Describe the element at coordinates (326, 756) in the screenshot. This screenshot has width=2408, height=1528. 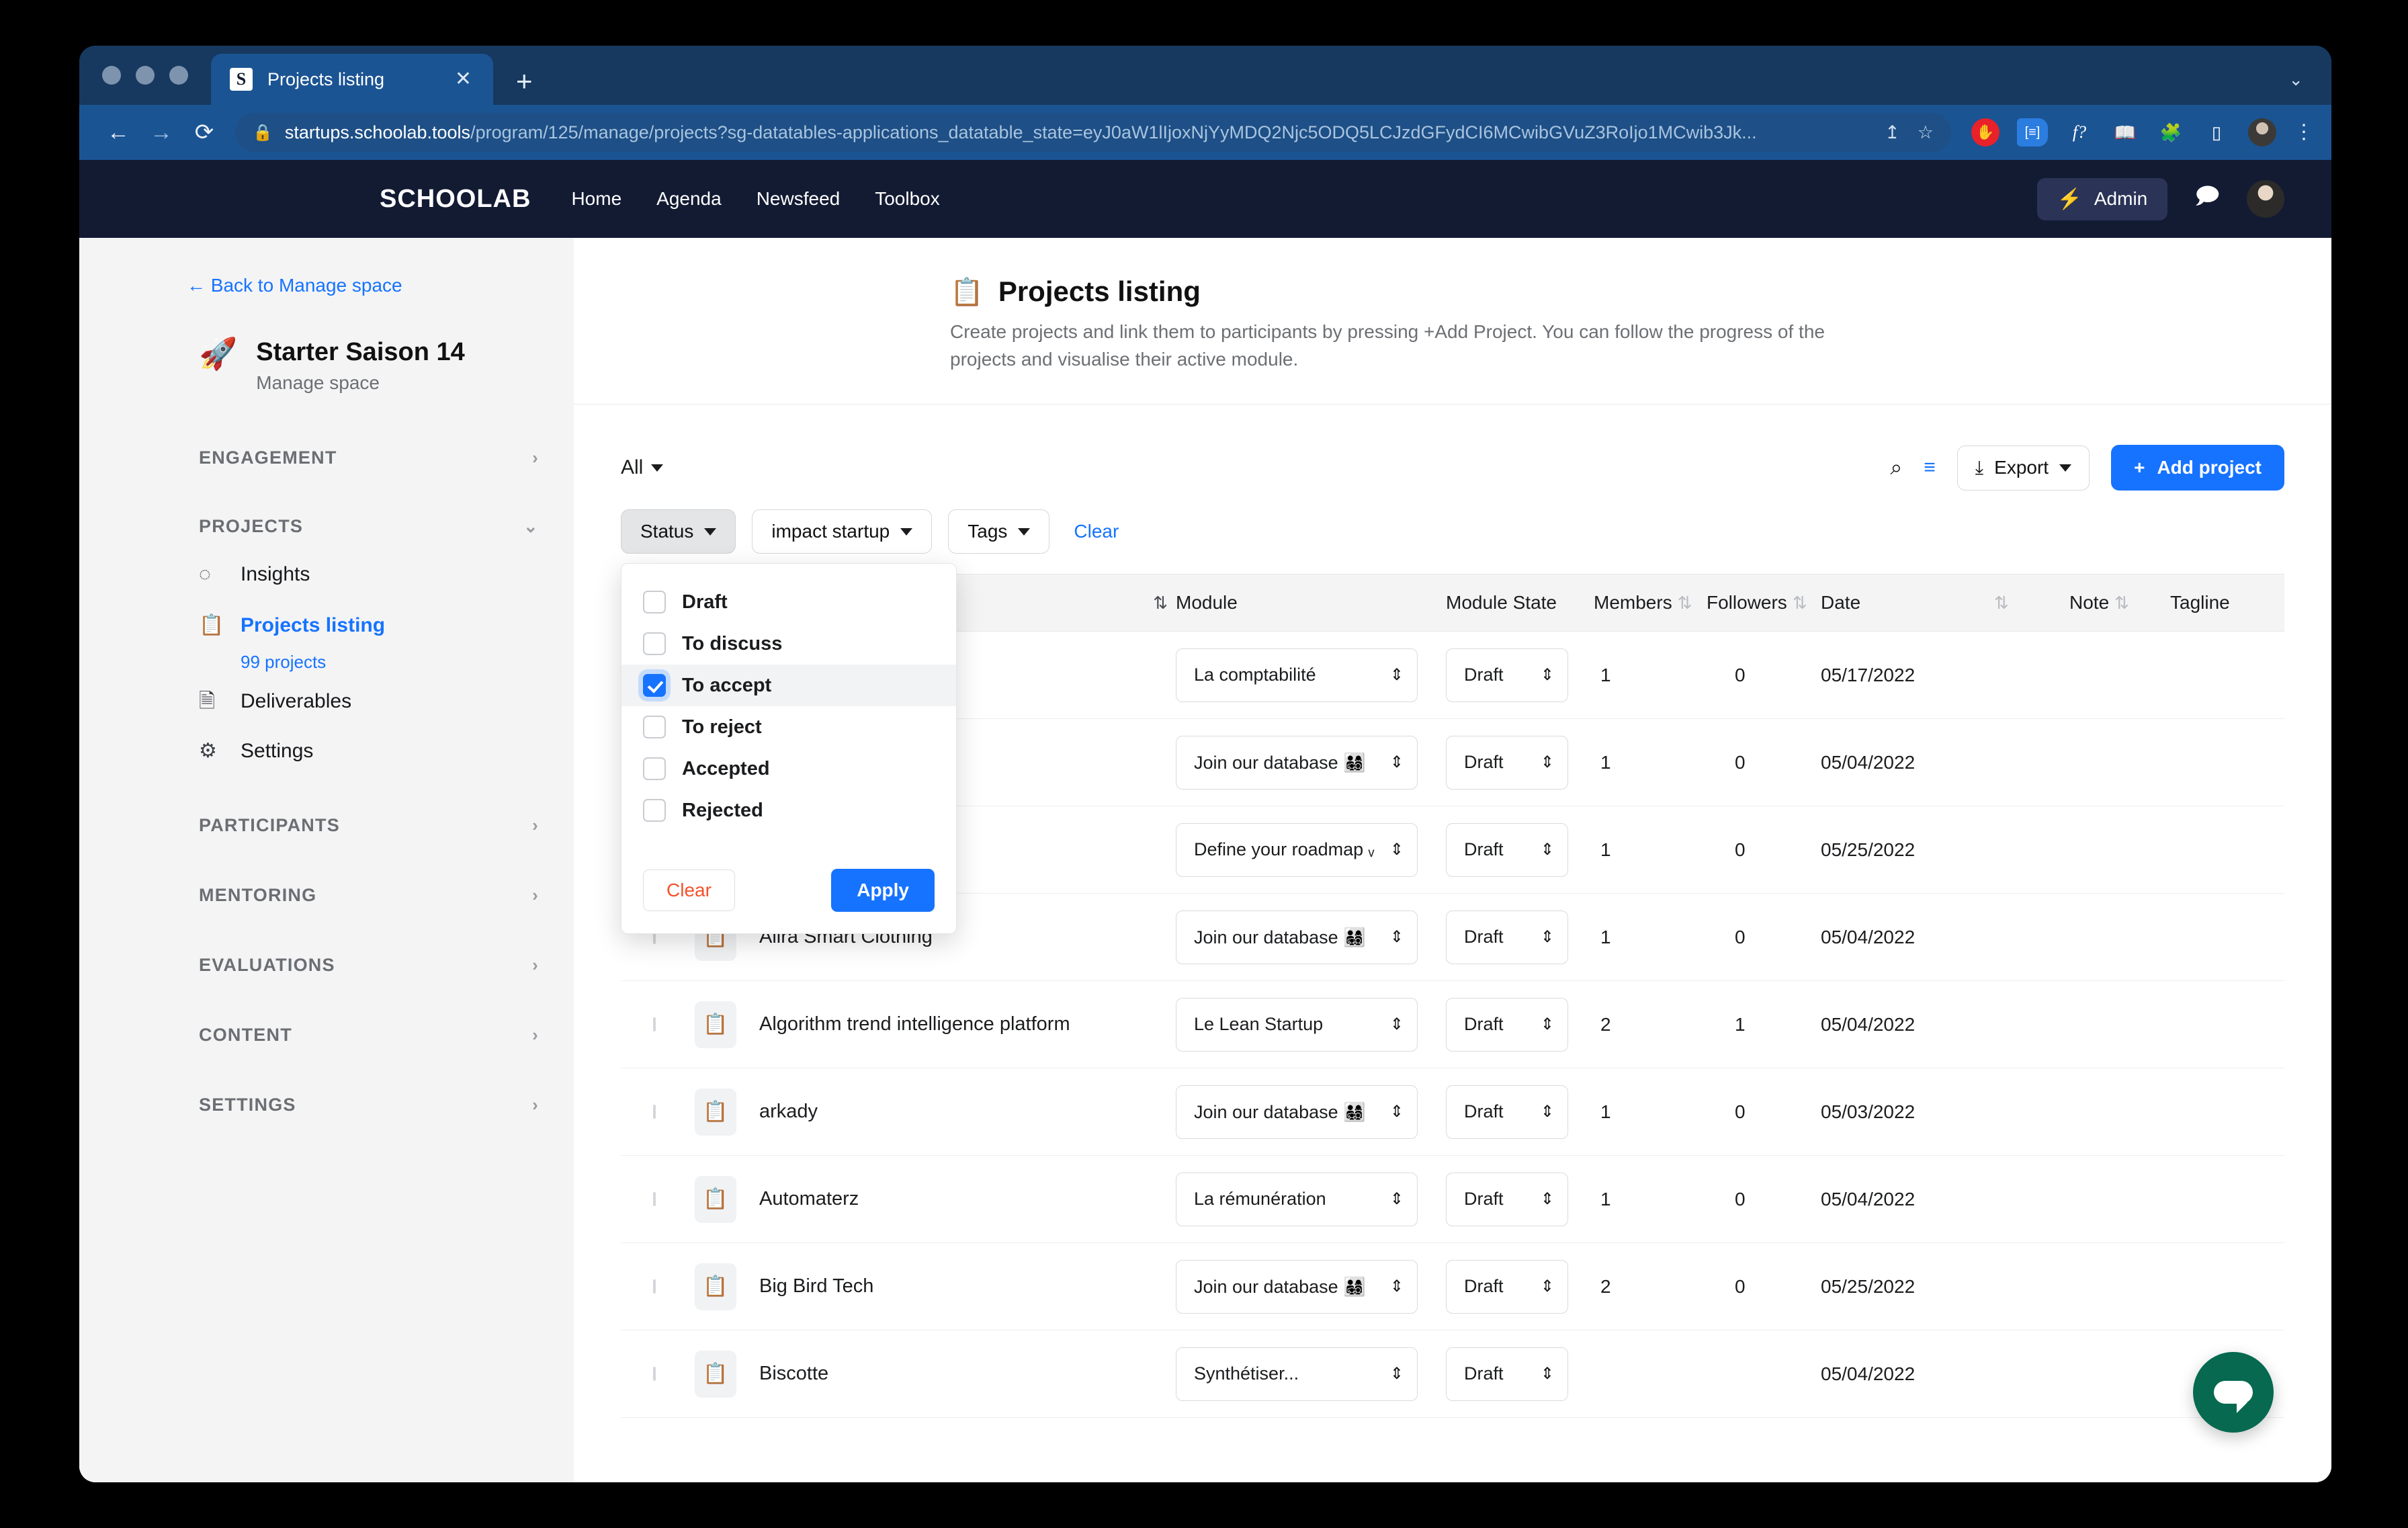
I see `sidebar-item-settings: ⚙ Settings` at that location.